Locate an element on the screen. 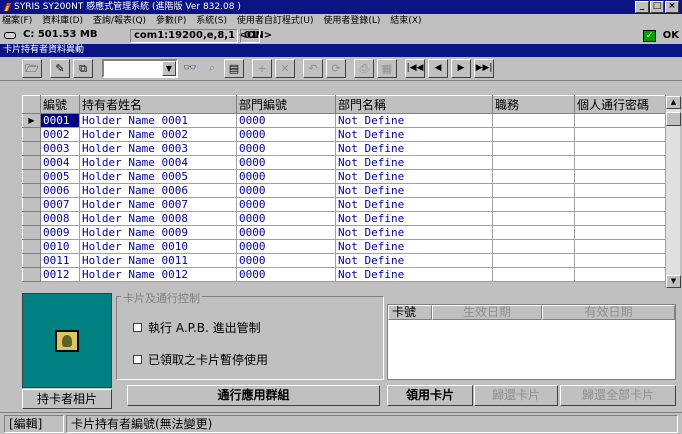  access-group-button: 通行應用群組 is located at coordinates (253, 395).